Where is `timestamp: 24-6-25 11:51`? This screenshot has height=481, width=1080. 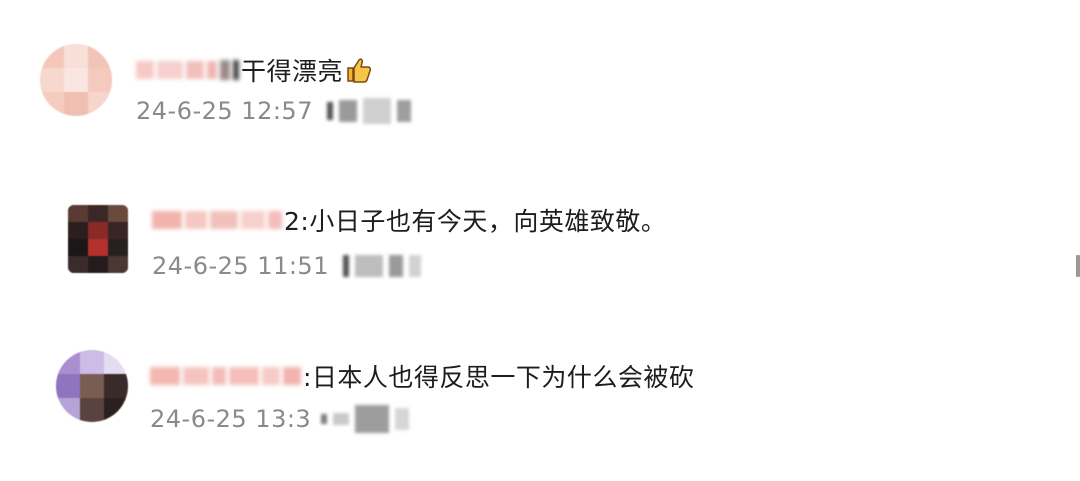
timestamp: 24-6-25 11:51 is located at coordinates (240, 266).